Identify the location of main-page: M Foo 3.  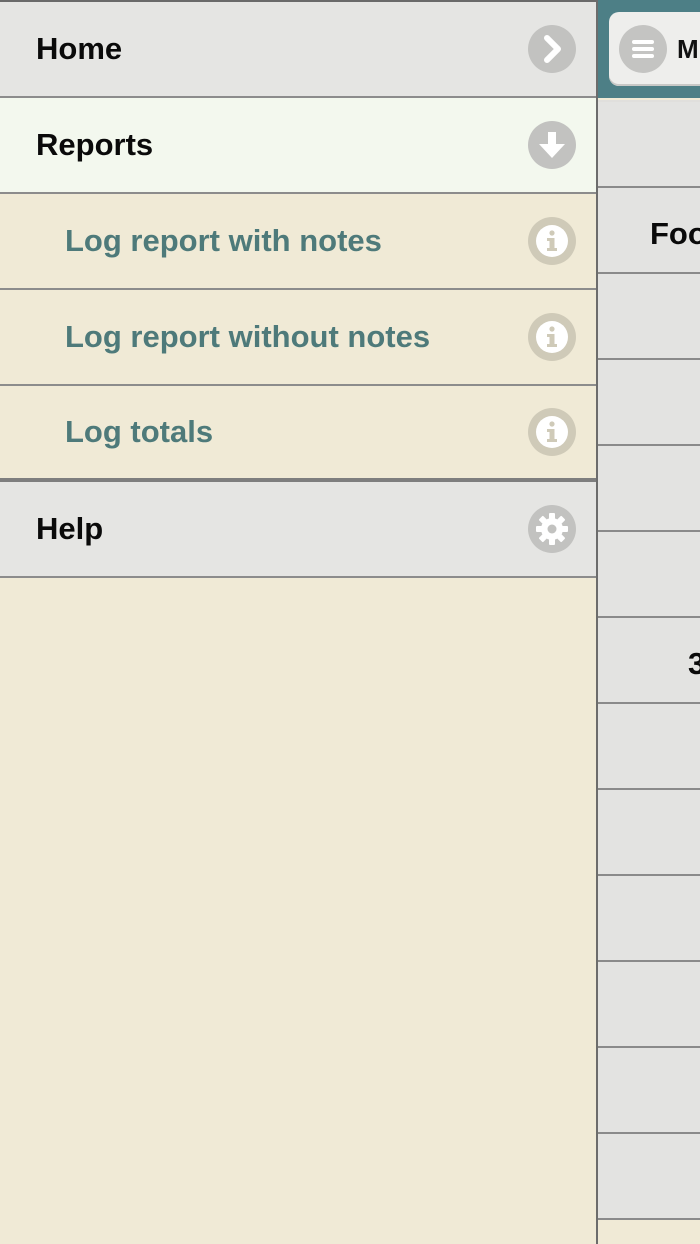
(648, 622).